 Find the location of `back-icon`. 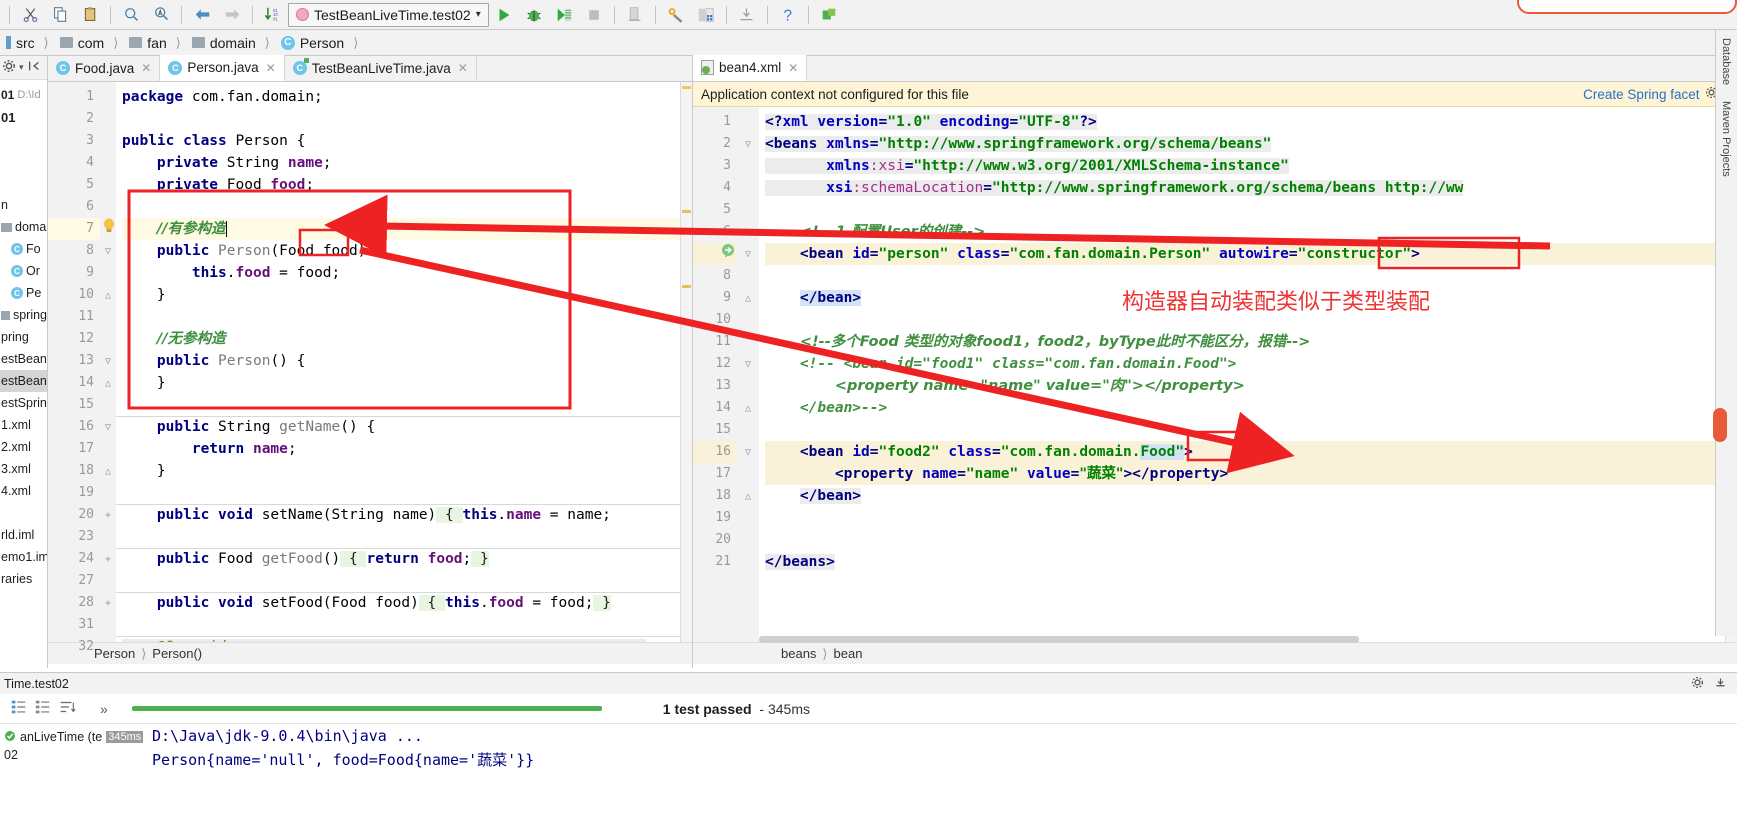

back-icon is located at coordinates (202, 15).